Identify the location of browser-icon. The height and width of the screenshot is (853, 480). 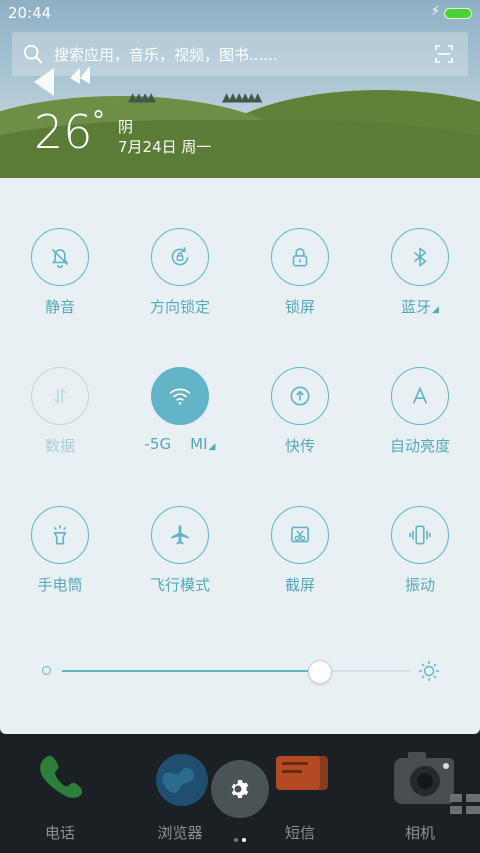
(182, 780).